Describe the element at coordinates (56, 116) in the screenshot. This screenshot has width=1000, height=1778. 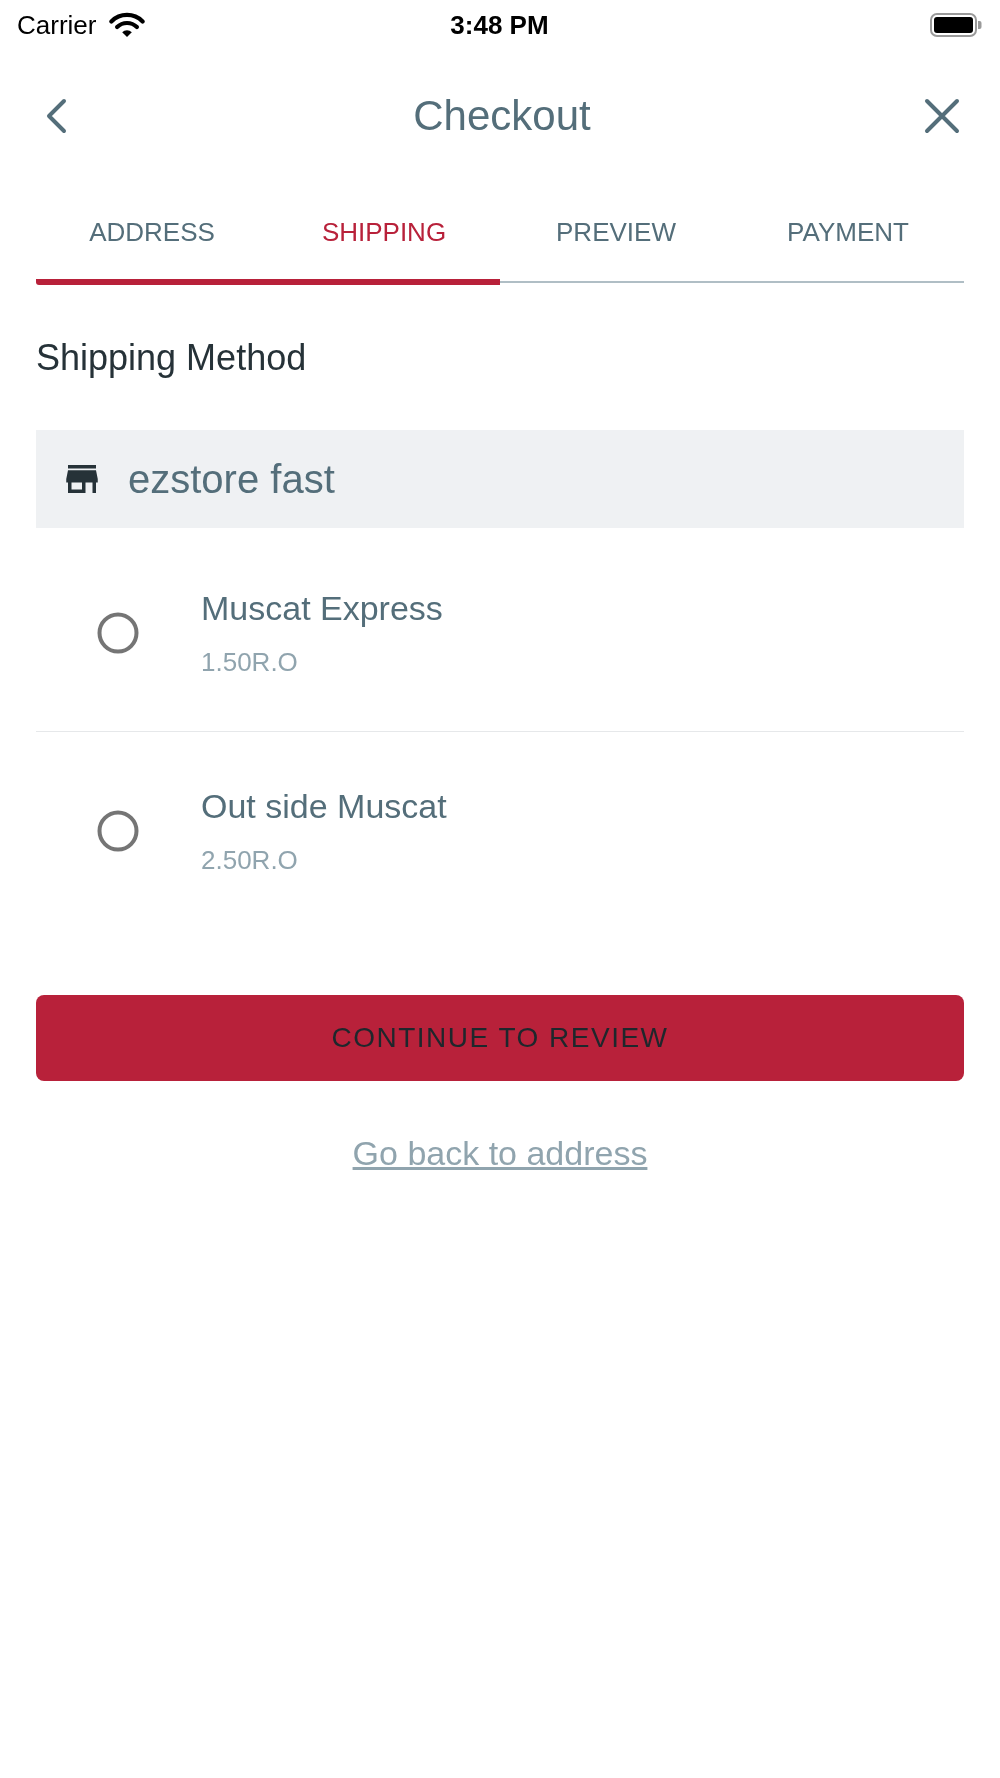
I see `back-icon` at that location.